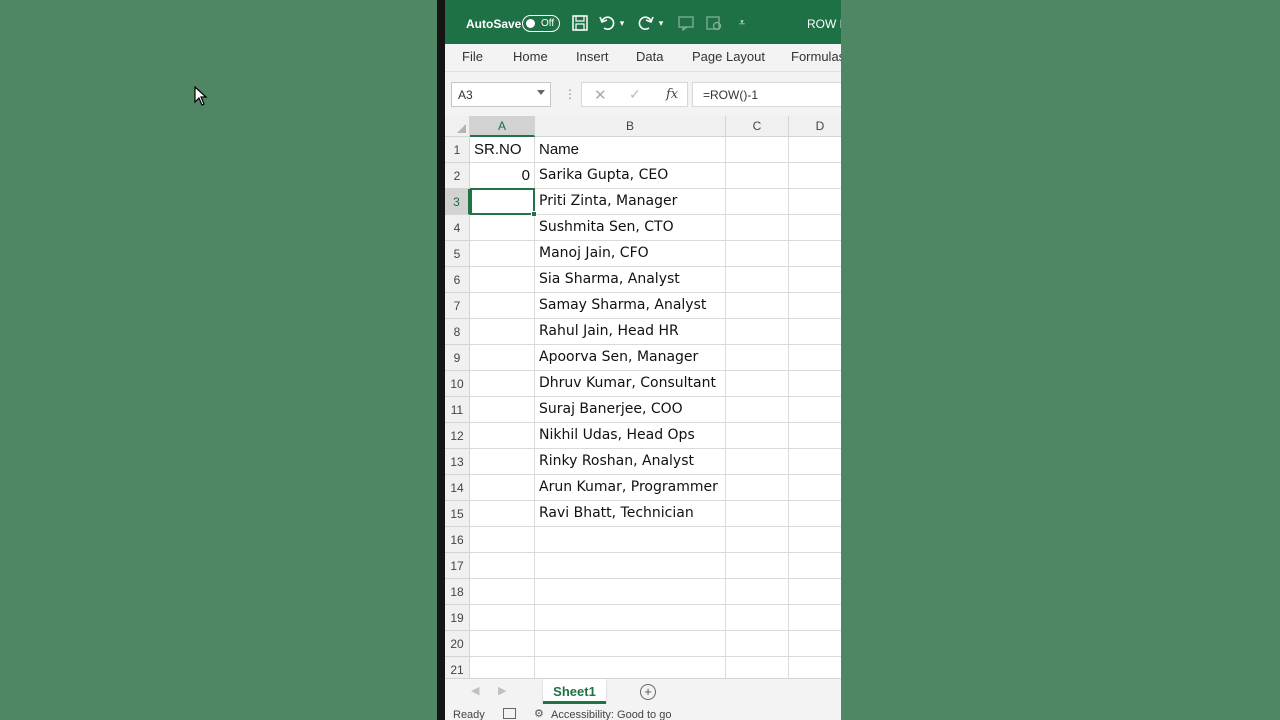 The width and height of the screenshot is (1280, 720). What do you see at coordinates (714, 23) in the screenshot?
I see `refresh-icon` at bounding box center [714, 23].